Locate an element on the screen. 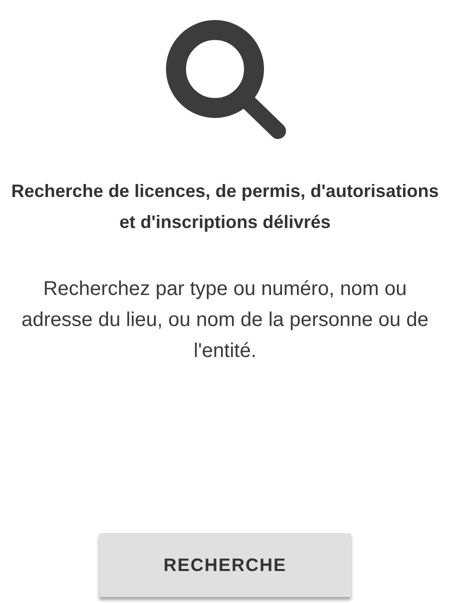 This screenshot has width=450, height=603. search-icon is located at coordinates (227, 80).